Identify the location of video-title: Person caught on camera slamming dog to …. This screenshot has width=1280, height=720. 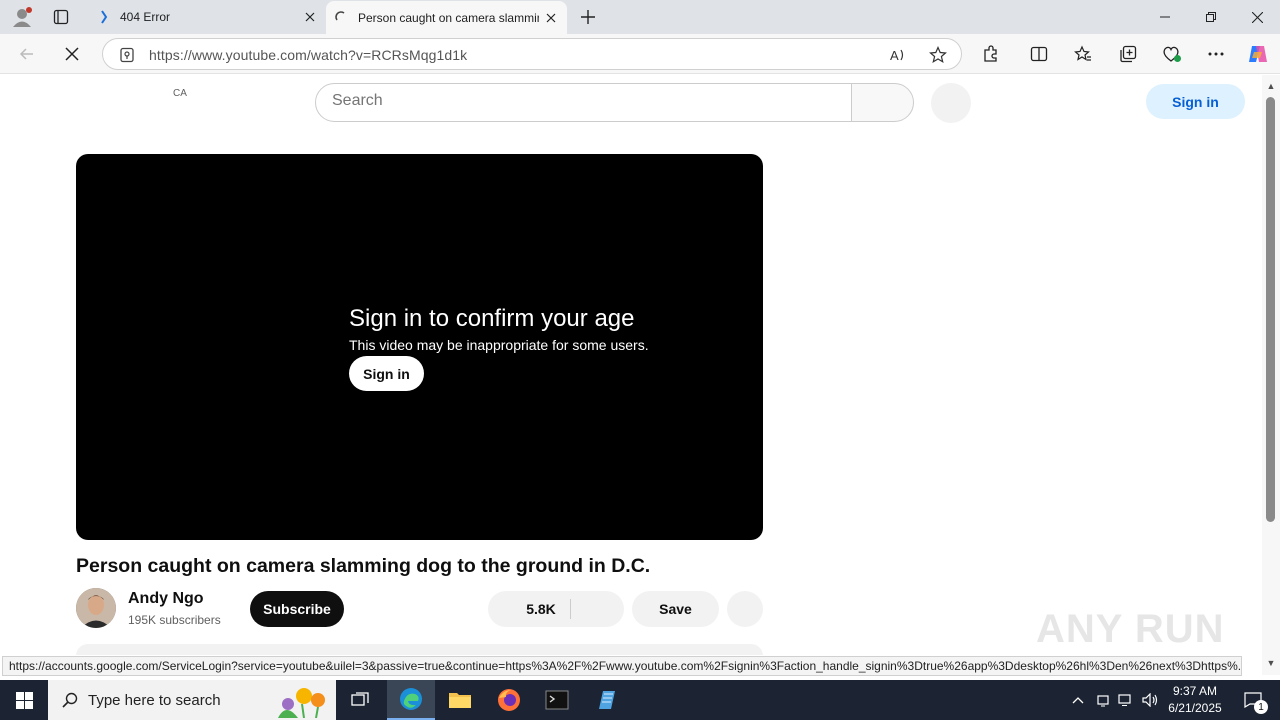
(363, 566).